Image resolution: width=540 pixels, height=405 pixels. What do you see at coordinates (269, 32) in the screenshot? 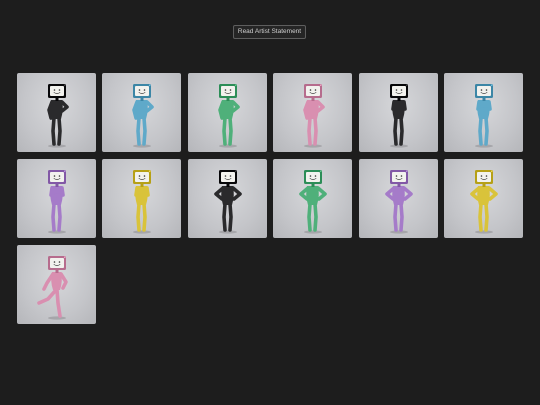
I see `read-artist-statement-button: Read Artist Statement` at bounding box center [269, 32].